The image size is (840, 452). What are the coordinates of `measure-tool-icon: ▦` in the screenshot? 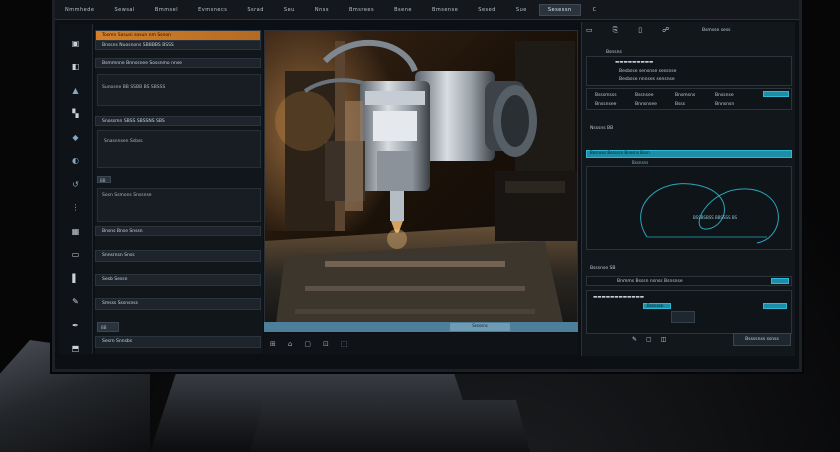 It's located at (76, 231).